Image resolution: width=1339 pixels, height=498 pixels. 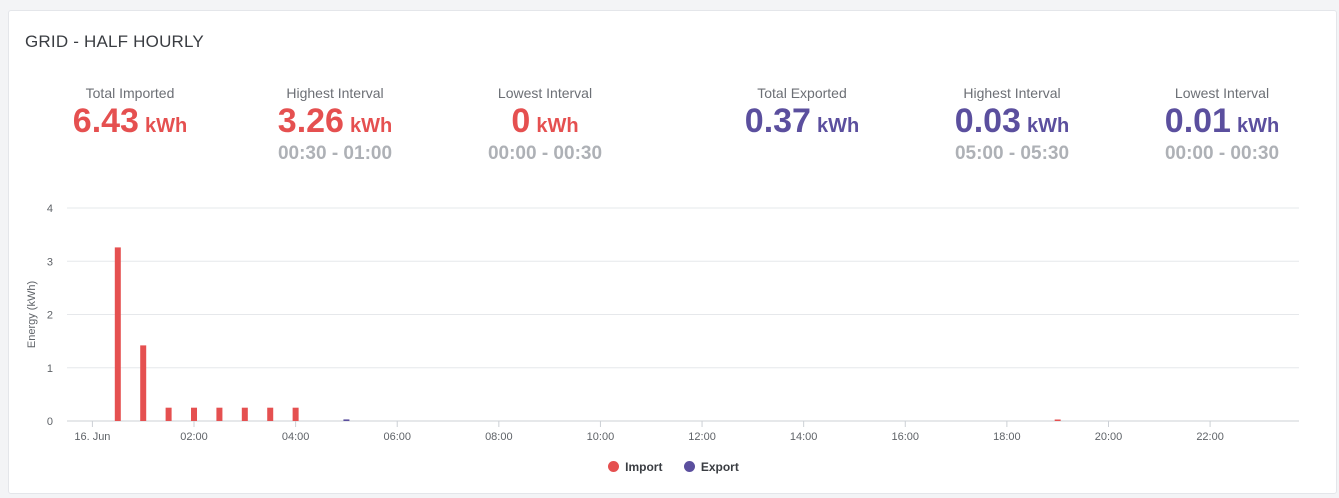 I want to click on x-tick-label: 02:00, so click(x=194, y=437).